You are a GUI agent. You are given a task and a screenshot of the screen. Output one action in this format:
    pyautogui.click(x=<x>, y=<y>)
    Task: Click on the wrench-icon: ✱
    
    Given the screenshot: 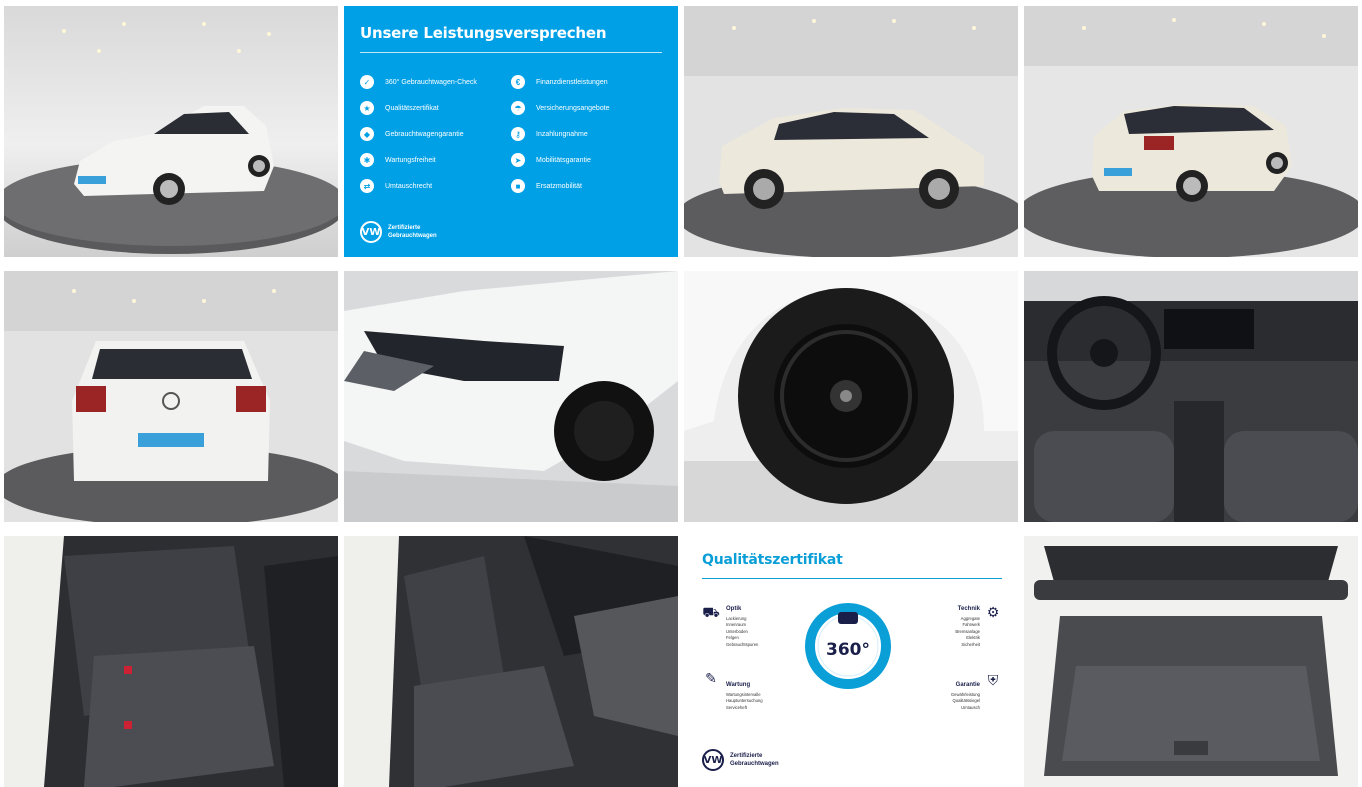 What is the action you would take?
    pyautogui.click(x=367, y=160)
    